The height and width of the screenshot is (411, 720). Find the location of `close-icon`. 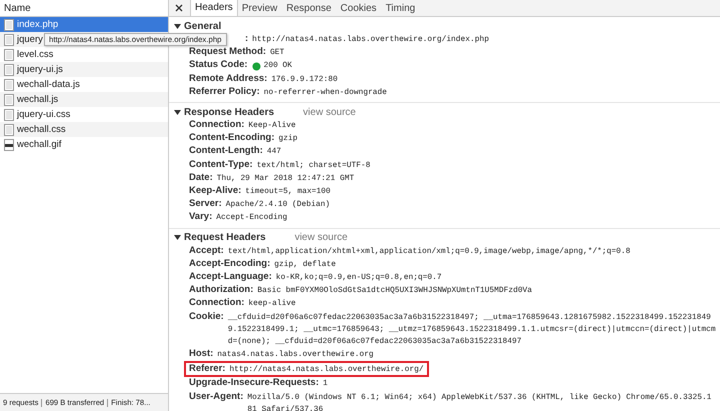

close-icon is located at coordinates (179, 8).